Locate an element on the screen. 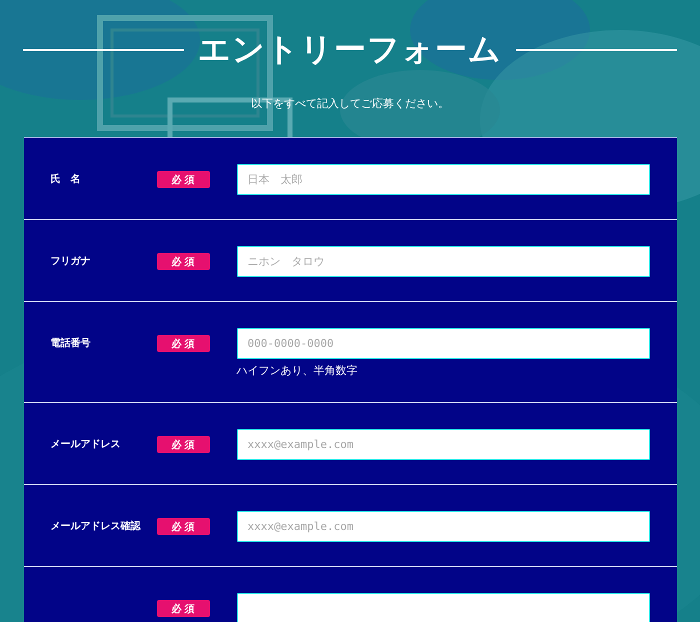 The width and height of the screenshot is (700, 622). input-field is located at coordinates (443, 607).